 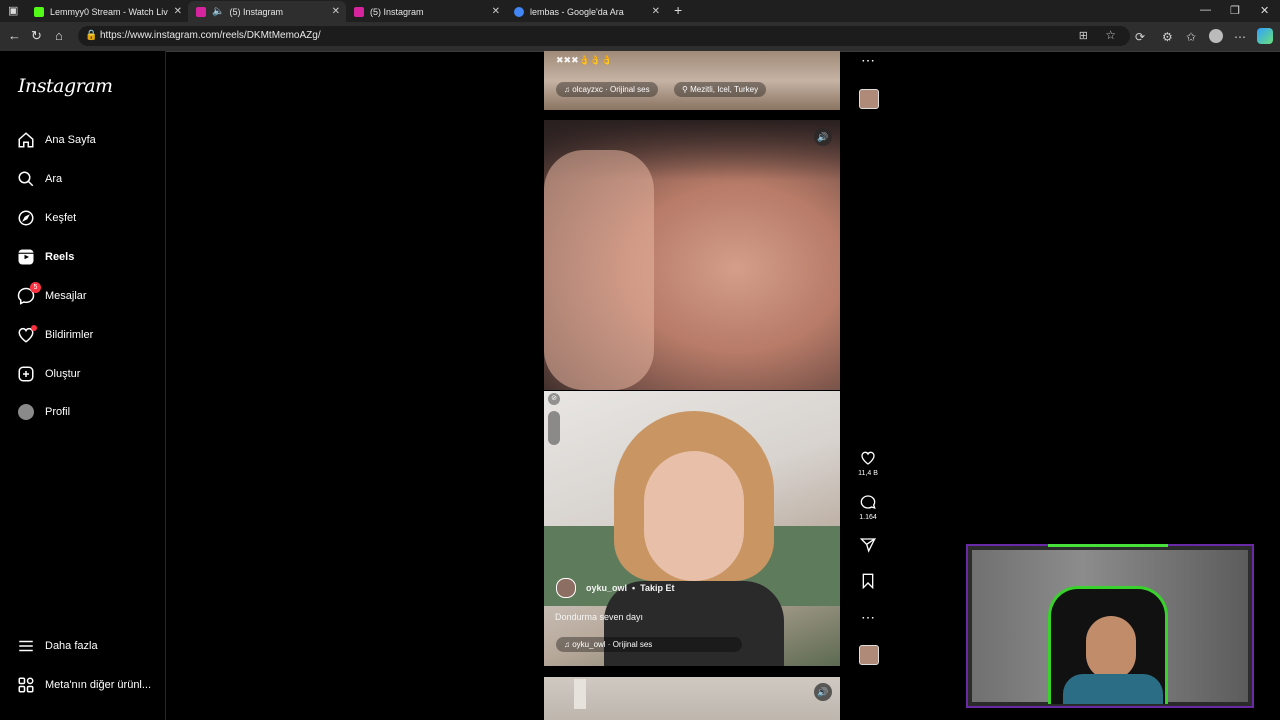 I want to click on compass-icon, so click(x=26, y=218).